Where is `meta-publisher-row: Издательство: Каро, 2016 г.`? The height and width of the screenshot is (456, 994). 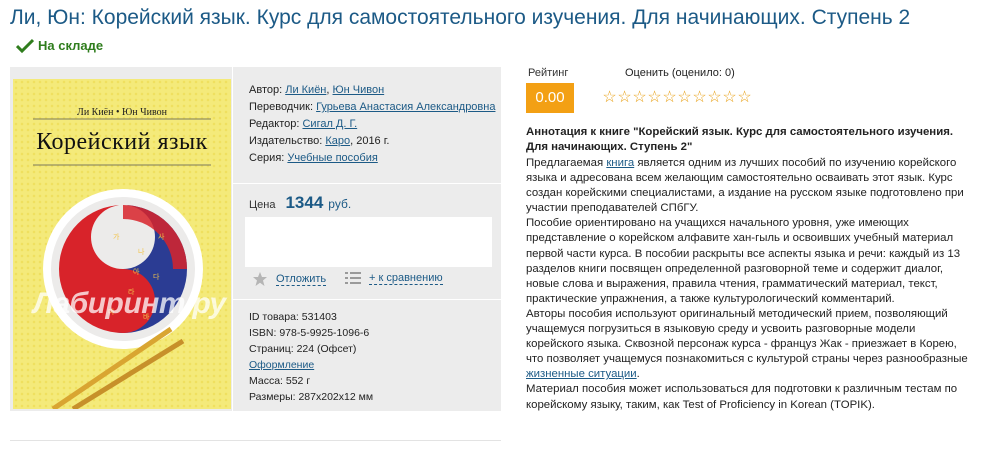 meta-publisher-row: Издательство: Каро, 2016 г. is located at coordinates (374, 141).